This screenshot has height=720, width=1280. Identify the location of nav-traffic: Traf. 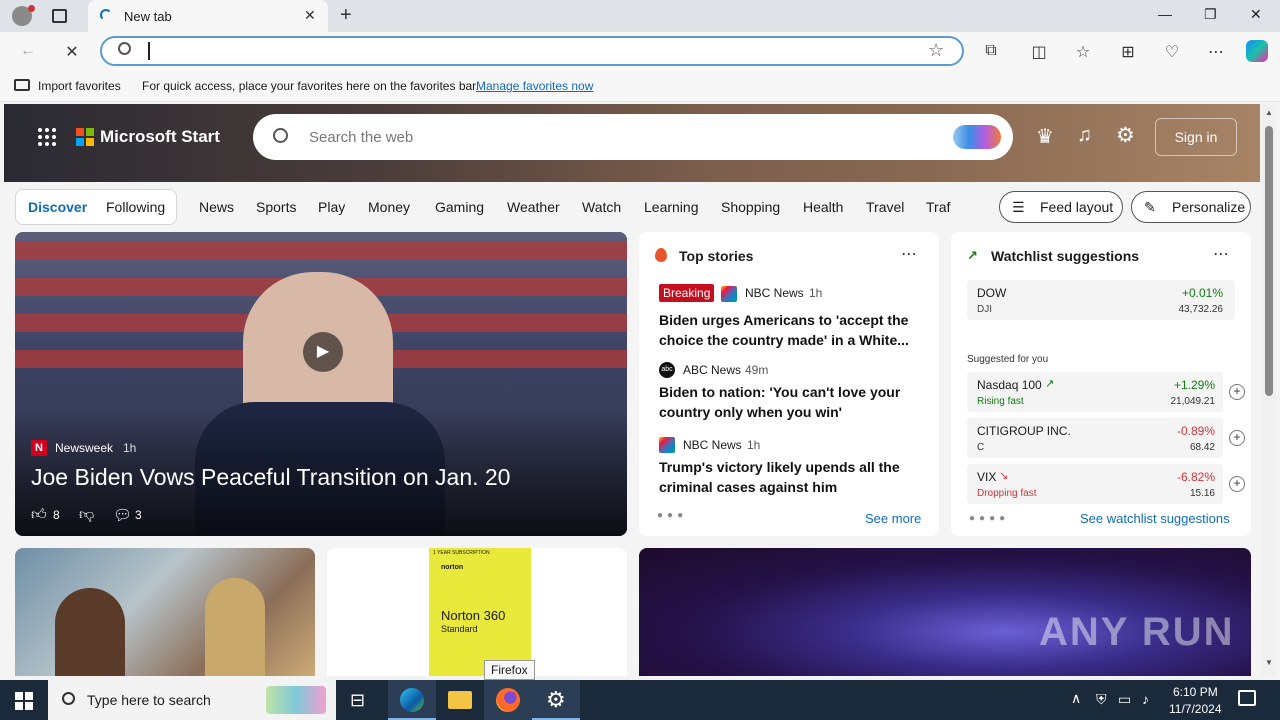
(938, 207).